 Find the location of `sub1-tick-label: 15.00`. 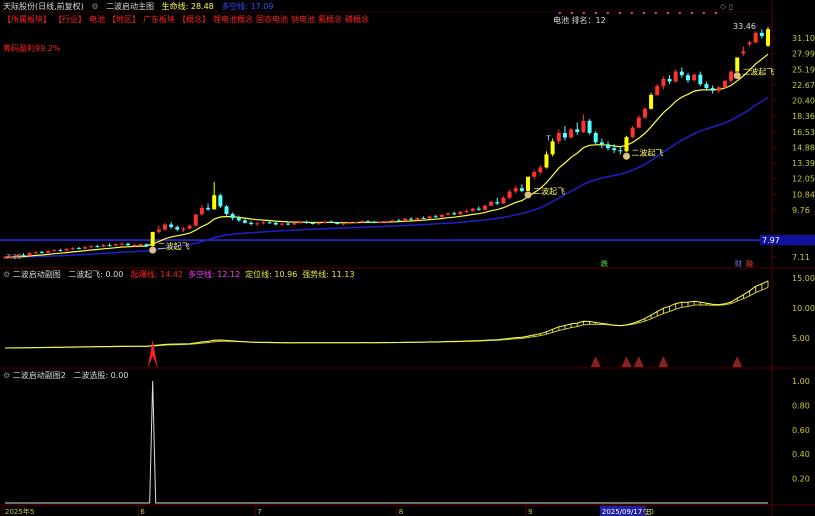

sub1-tick-label: 15.00 is located at coordinates (803, 278).